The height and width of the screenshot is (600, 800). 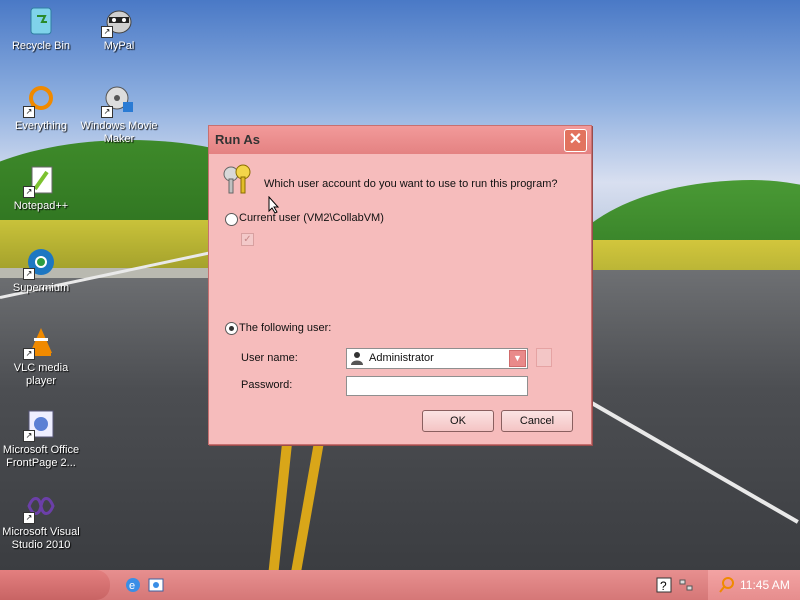 I want to click on help-icon: ?, so click(x=664, y=585).